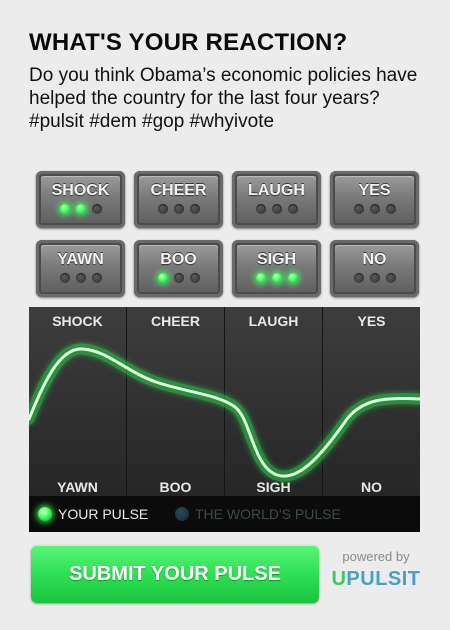 The height and width of the screenshot is (630, 450). What do you see at coordinates (80, 259) in the screenshot?
I see `reaction-button-label: YAWN` at bounding box center [80, 259].